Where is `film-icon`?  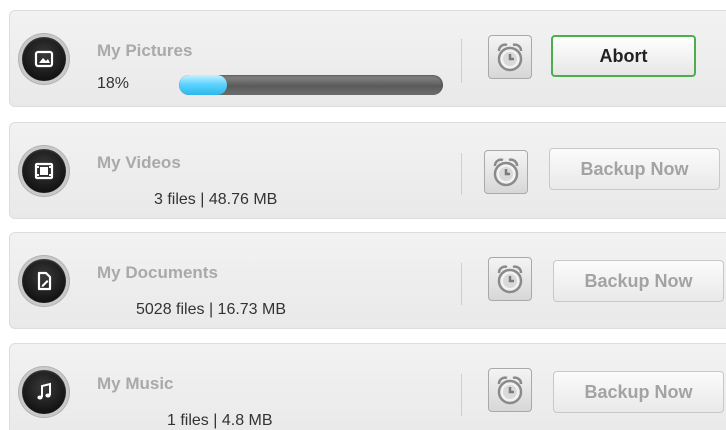
film-icon is located at coordinates (44, 171).